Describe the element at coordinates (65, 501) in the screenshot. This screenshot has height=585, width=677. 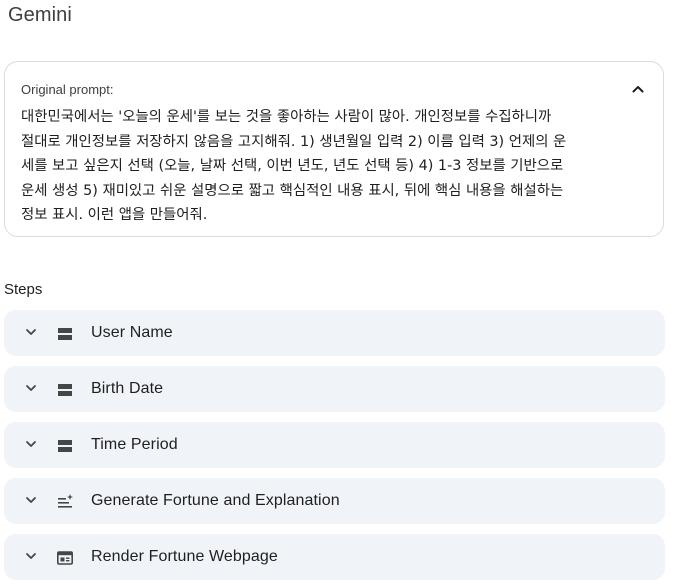
I see `text-sparkle-icon` at that location.